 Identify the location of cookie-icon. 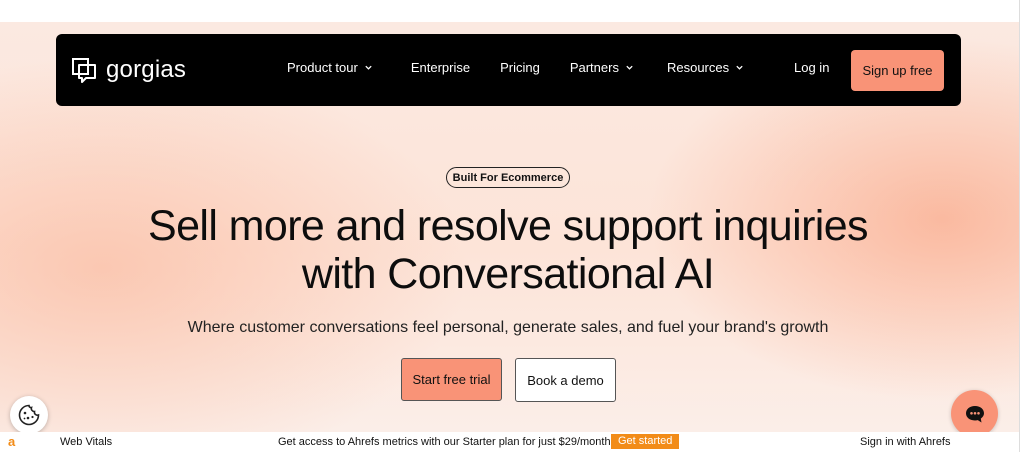
(29, 415).